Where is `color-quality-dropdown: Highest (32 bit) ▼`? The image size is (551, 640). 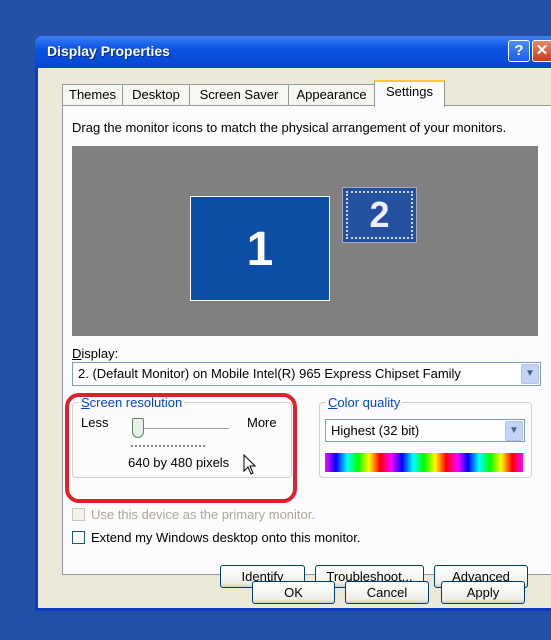 color-quality-dropdown: Highest (32 bit) ▼ is located at coordinates (425, 430).